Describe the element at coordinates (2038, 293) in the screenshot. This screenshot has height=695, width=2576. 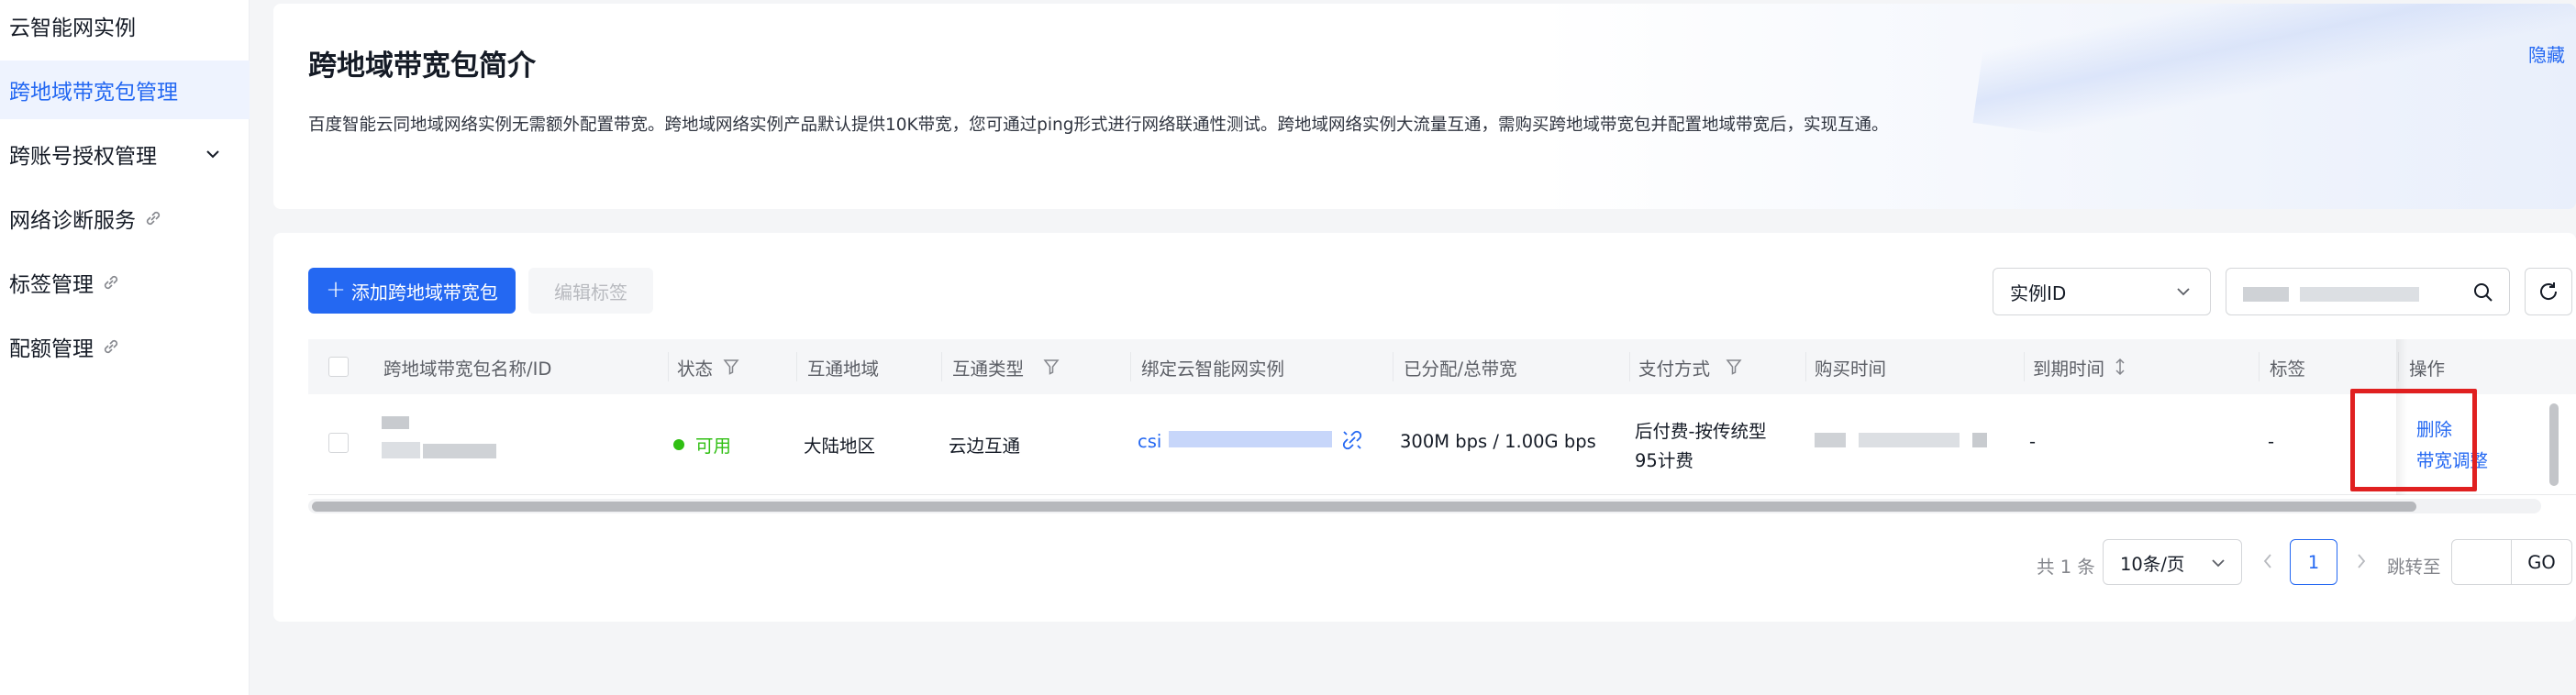
I see `search-field-value: 实例ID` at that location.